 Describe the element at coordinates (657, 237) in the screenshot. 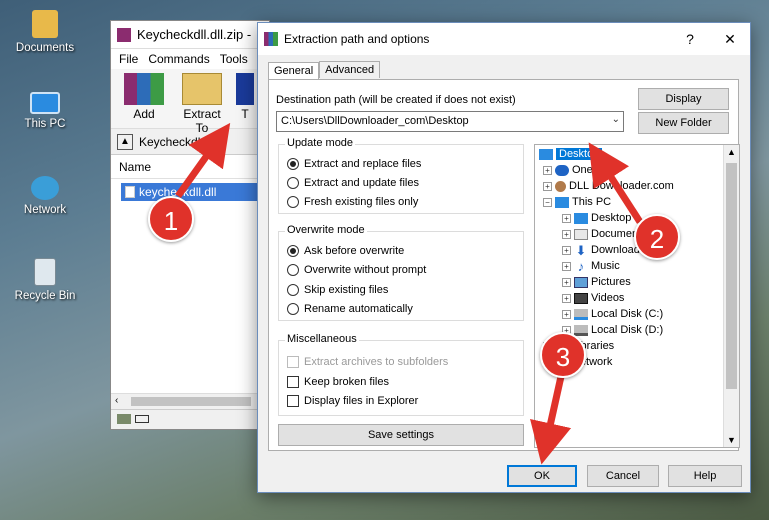

I see `step-badge-2: 2` at that location.